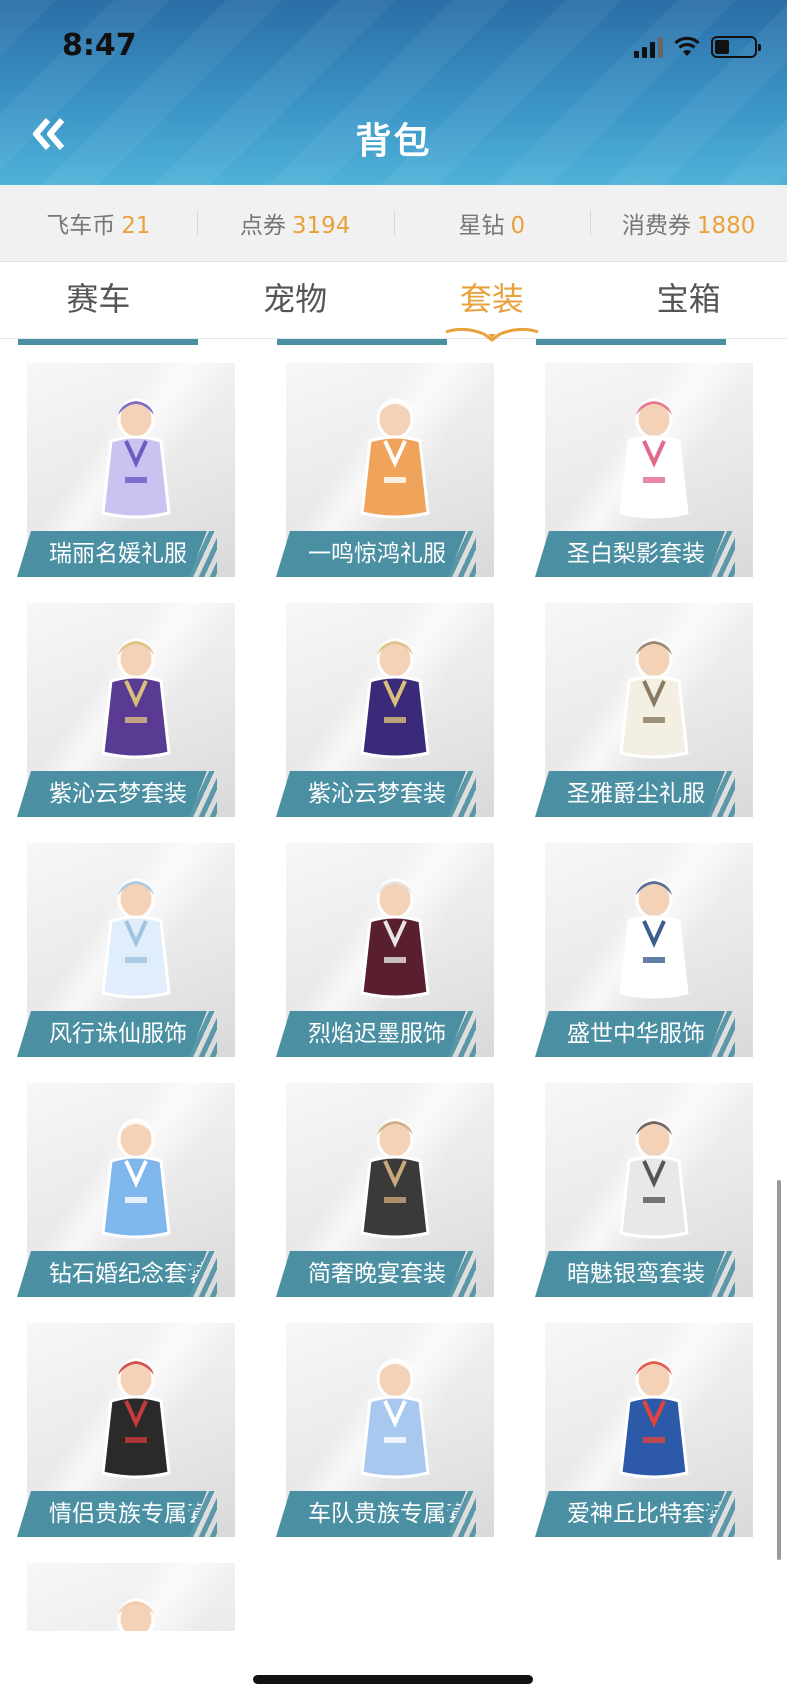  I want to click on outfit-card, so click(126, 1597).